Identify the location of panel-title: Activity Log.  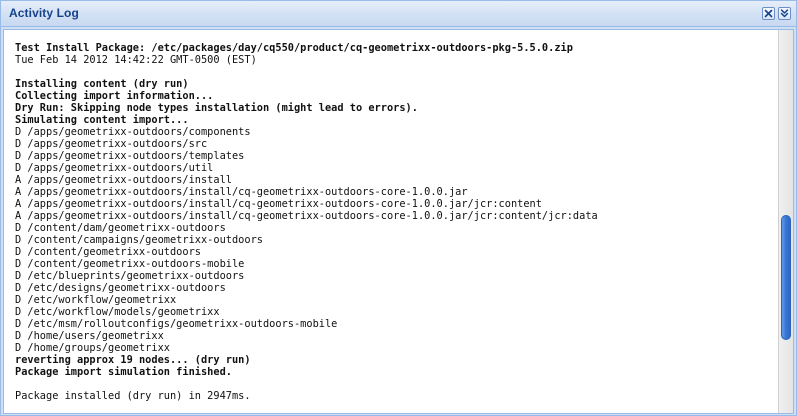
(44, 13).